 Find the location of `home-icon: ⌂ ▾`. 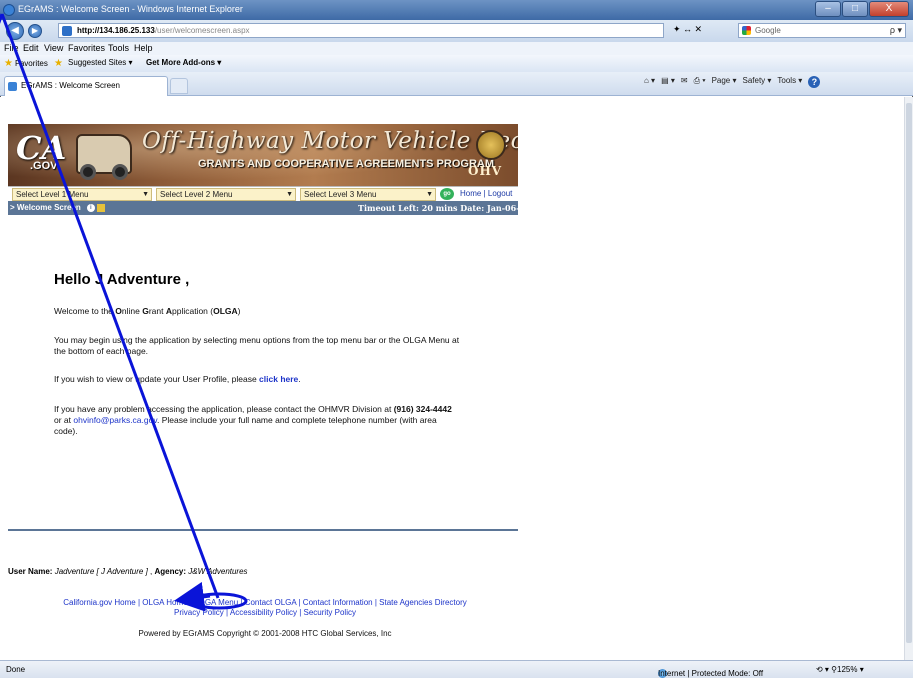

home-icon: ⌂ ▾ is located at coordinates (649, 82).